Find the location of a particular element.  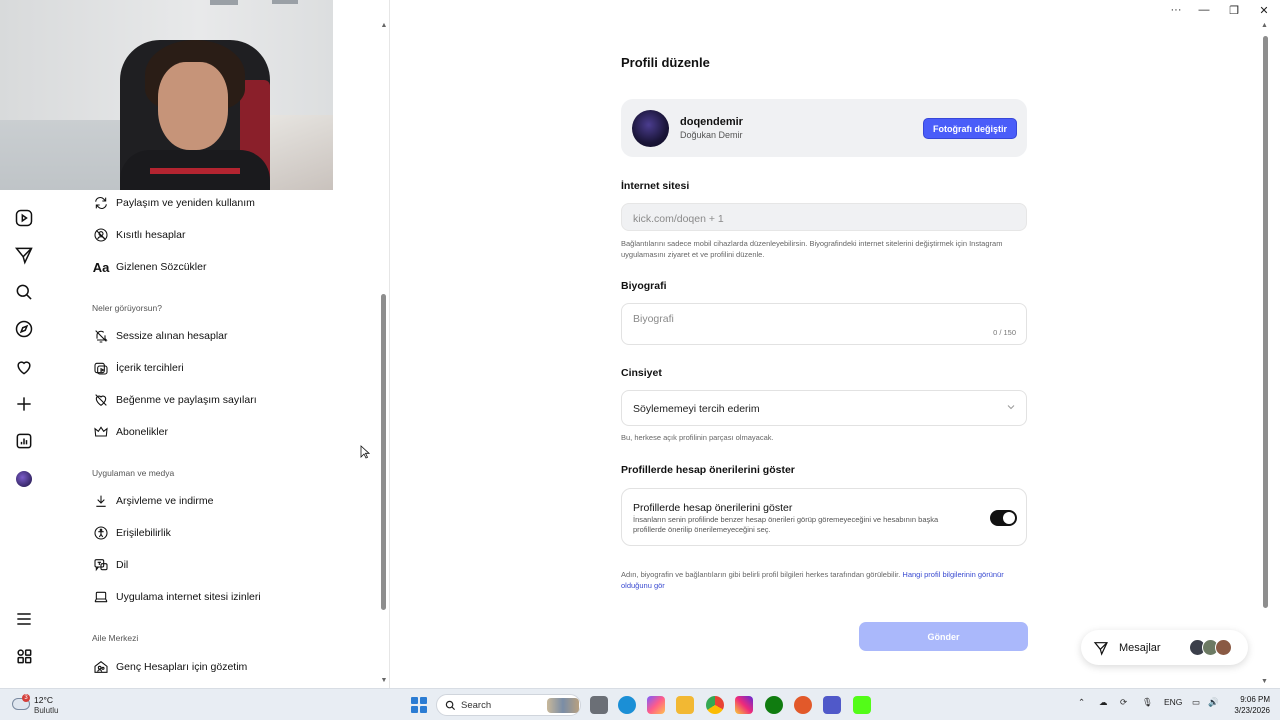

copilot-icon is located at coordinates (656, 705).